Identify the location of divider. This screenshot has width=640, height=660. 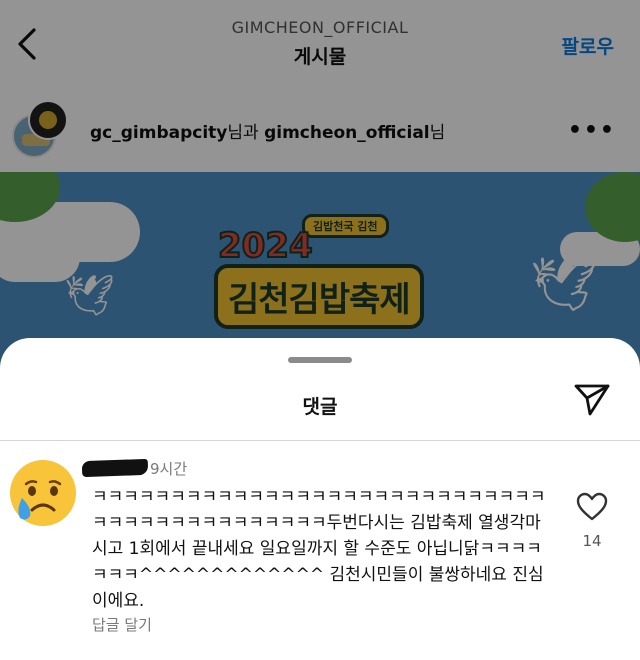
(320, 440).